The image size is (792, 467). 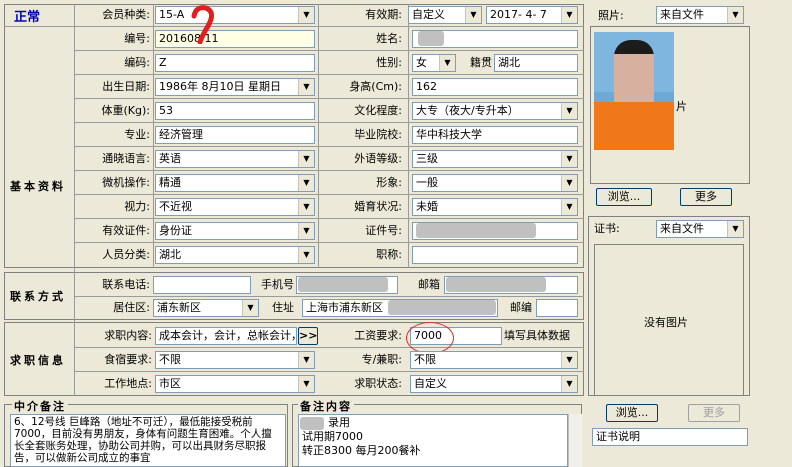 I want to click on postcode-input, so click(x=557, y=308).